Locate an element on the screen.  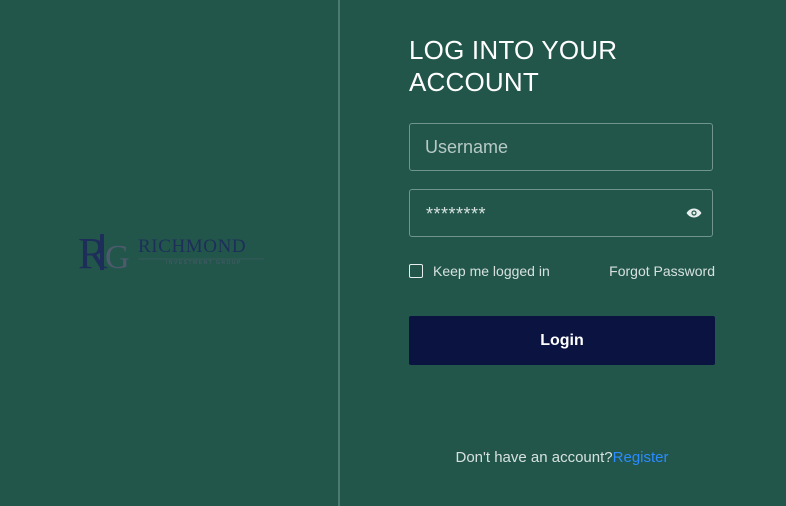
register-link: Register is located at coordinates (641, 457).